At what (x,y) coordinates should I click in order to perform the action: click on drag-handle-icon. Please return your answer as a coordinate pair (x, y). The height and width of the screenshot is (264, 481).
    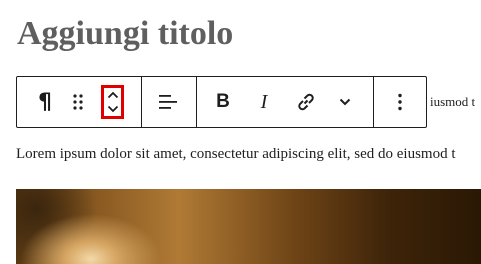
    Looking at the image, I should click on (78, 102).